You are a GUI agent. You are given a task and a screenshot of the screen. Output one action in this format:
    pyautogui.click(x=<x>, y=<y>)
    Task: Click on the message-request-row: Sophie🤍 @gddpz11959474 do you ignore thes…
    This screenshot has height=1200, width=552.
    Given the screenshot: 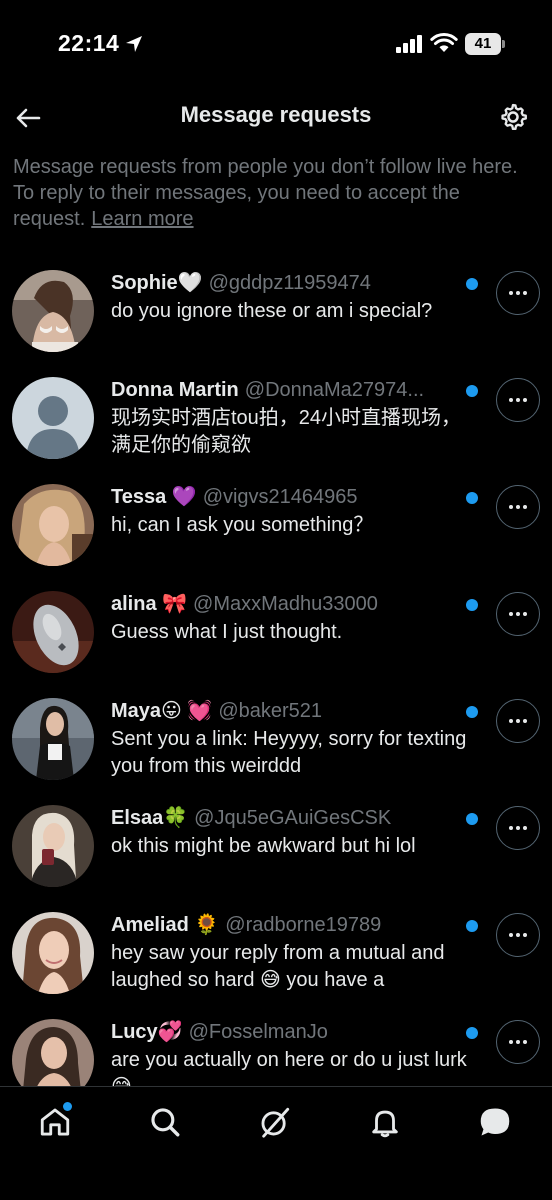 What is the action you would take?
    pyautogui.click(x=276, y=313)
    